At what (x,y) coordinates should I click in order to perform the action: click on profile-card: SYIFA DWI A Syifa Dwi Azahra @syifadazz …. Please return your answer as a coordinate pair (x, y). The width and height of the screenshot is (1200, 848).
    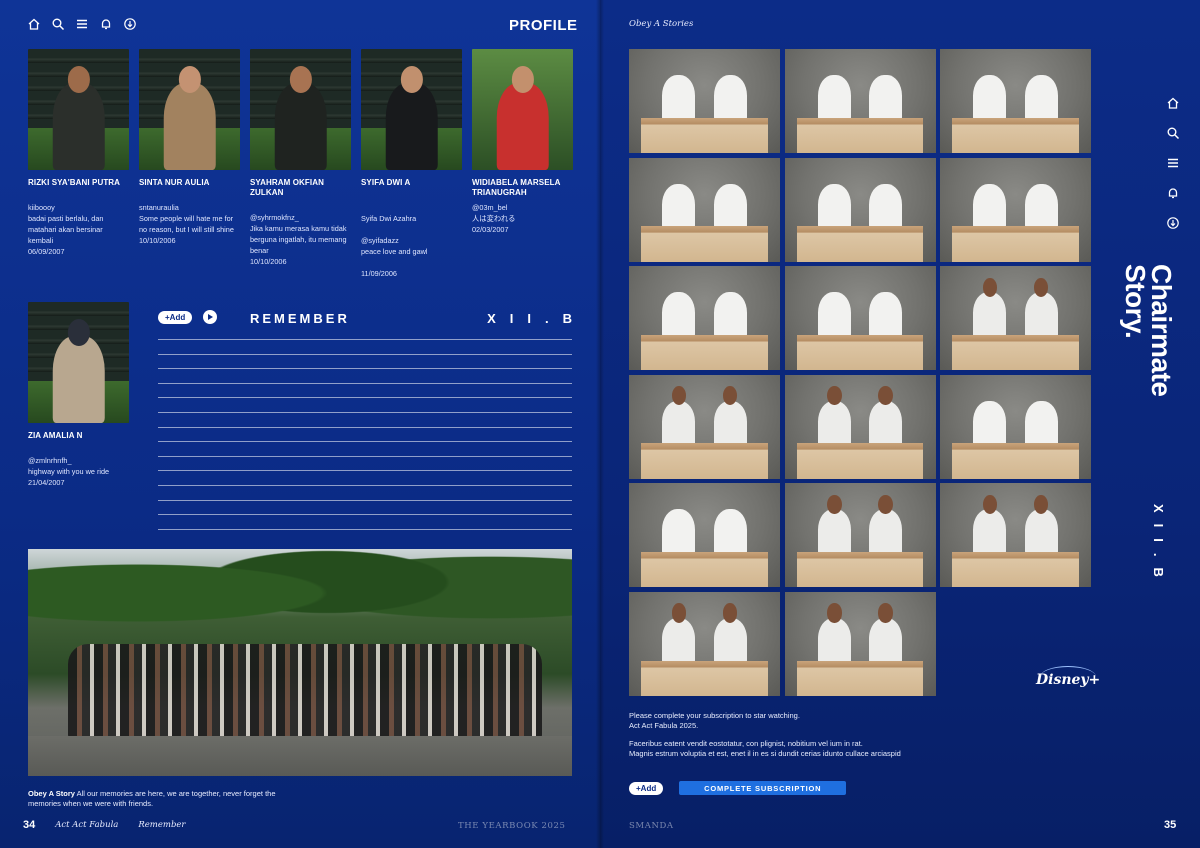
    Looking at the image, I should click on (411, 169).